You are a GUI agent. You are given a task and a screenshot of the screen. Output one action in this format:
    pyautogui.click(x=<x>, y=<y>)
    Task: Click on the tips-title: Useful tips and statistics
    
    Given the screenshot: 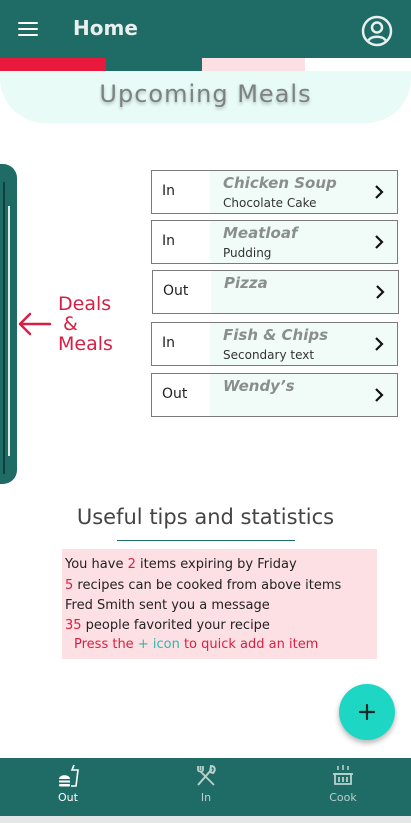 What is the action you would take?
    pyautogui.click(x=205, y=517)
    